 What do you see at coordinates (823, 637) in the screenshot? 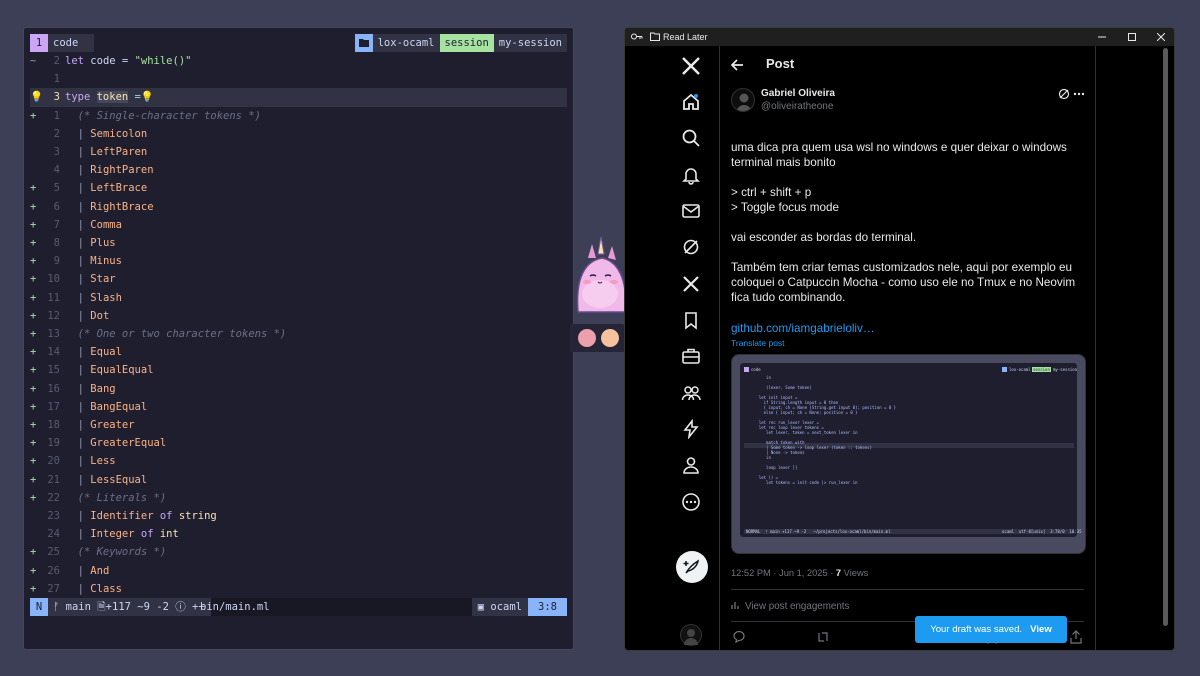
I see `repost-icon` at bounding box center [823, 637].